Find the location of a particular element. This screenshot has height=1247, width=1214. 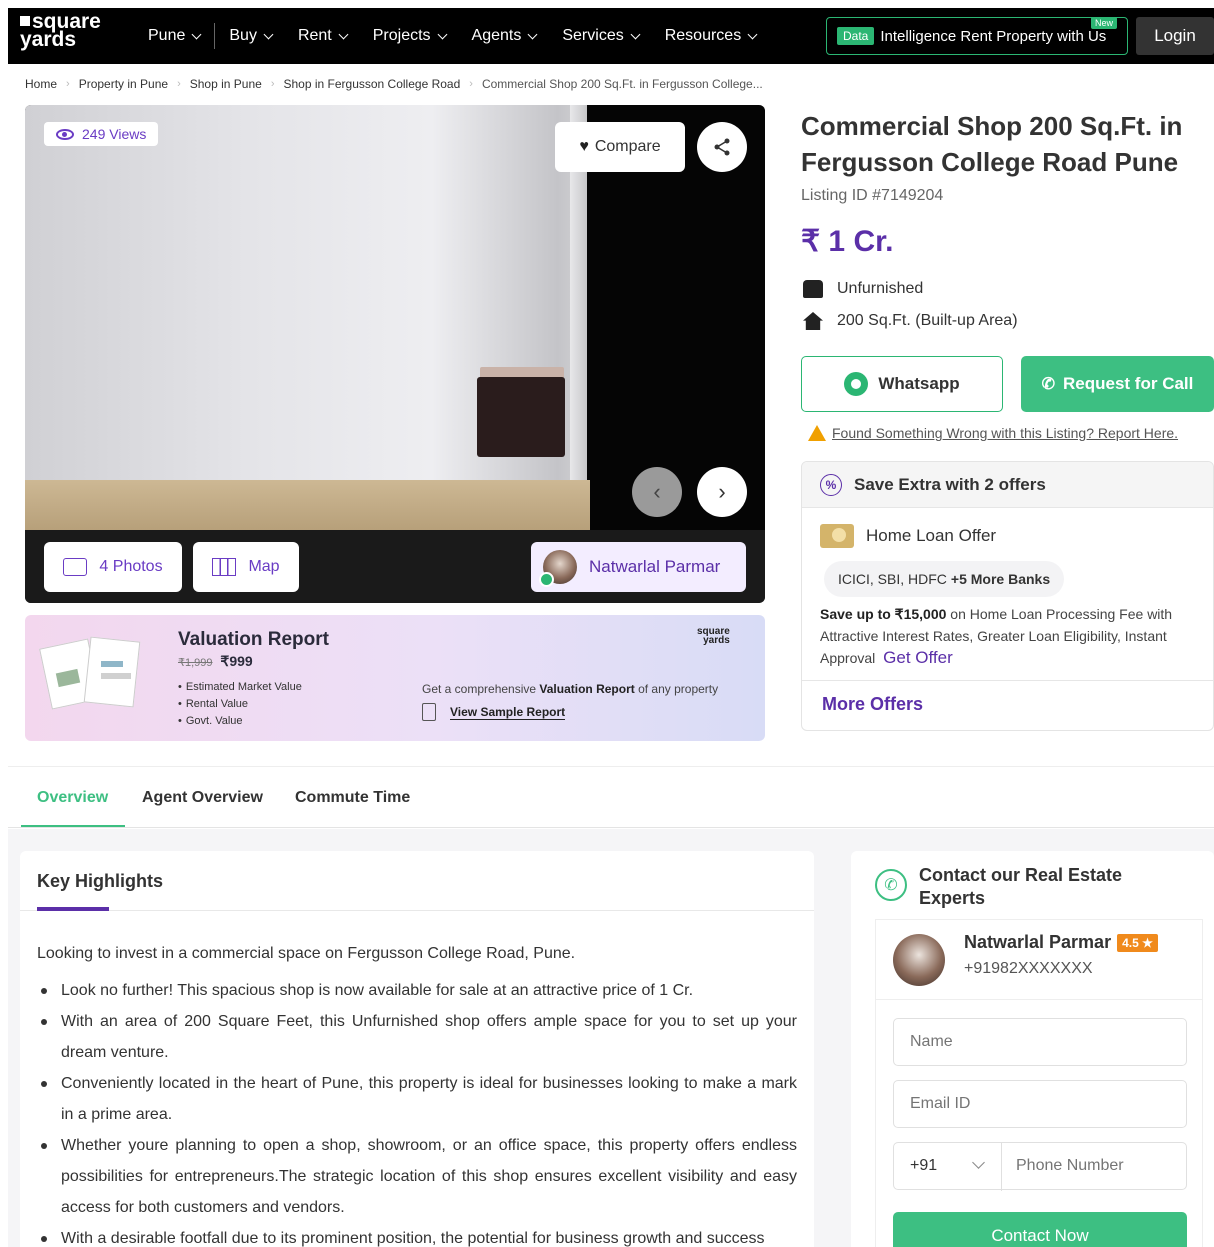

heart-icon: ♥ is located at coordinates (584, 146).